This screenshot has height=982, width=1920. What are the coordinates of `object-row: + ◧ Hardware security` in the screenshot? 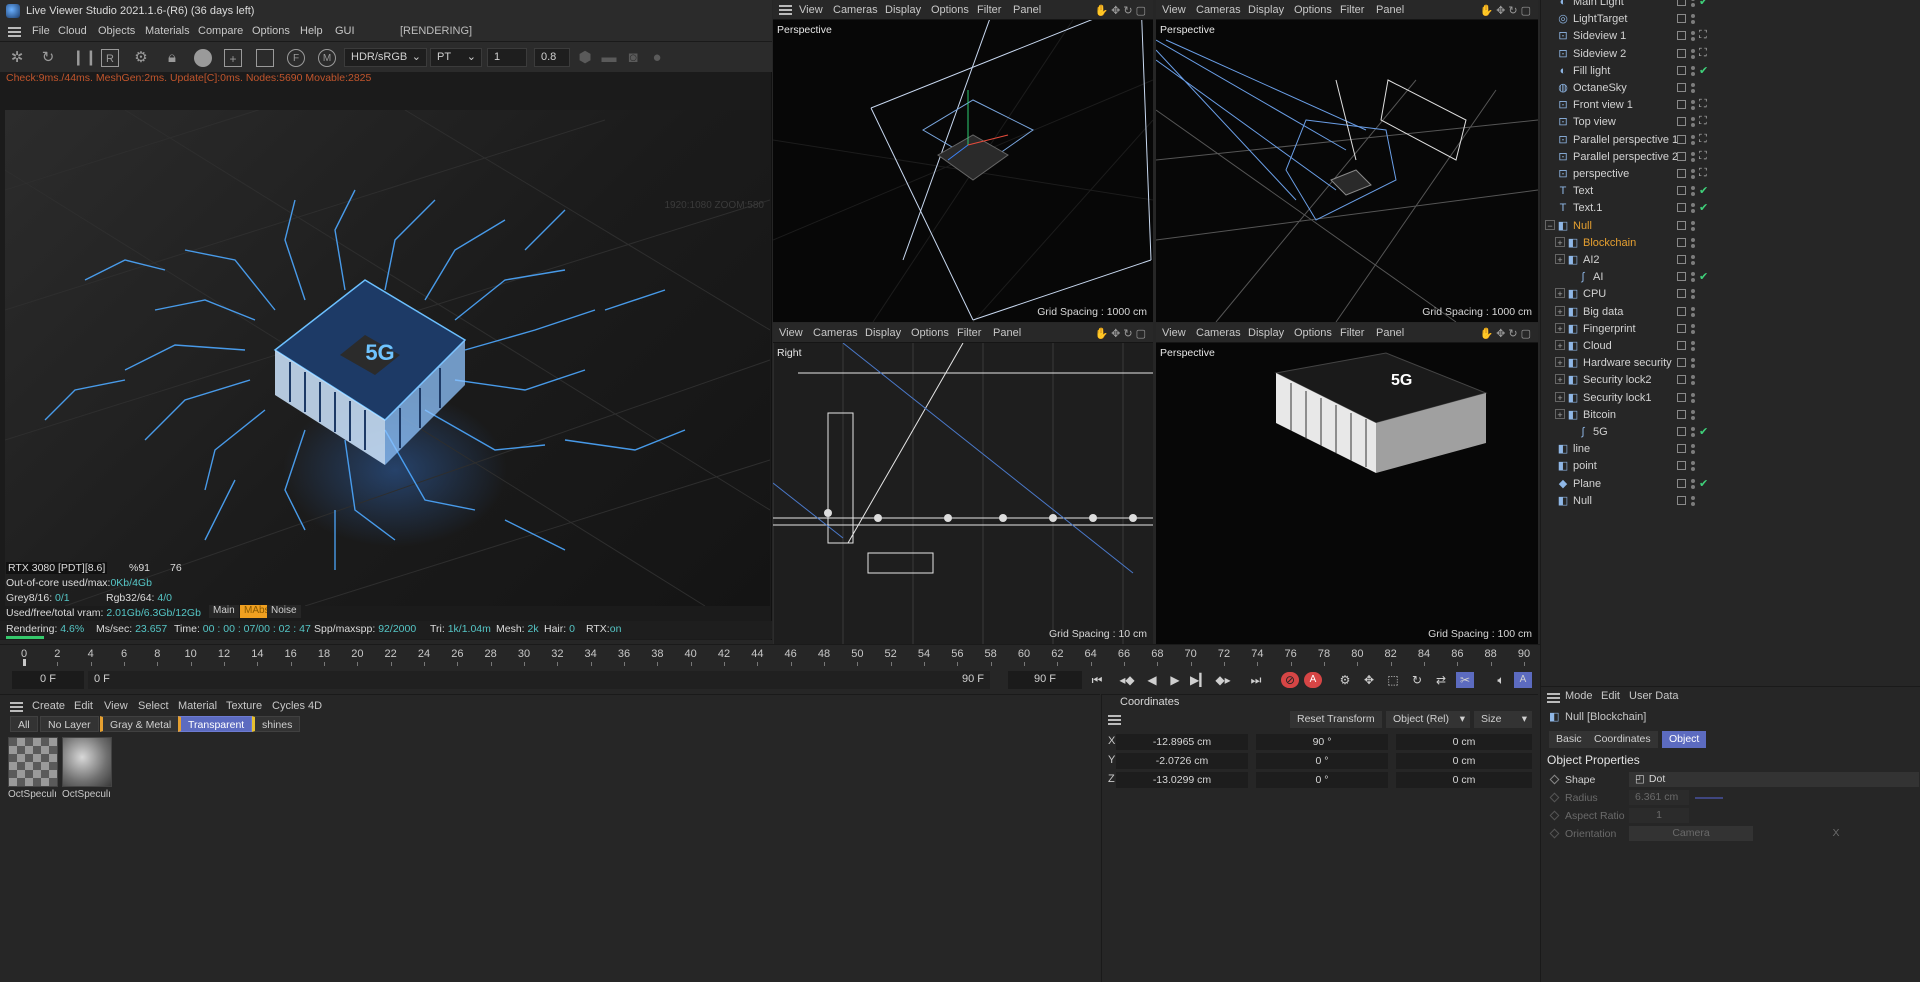 It's located at (1730, 363).